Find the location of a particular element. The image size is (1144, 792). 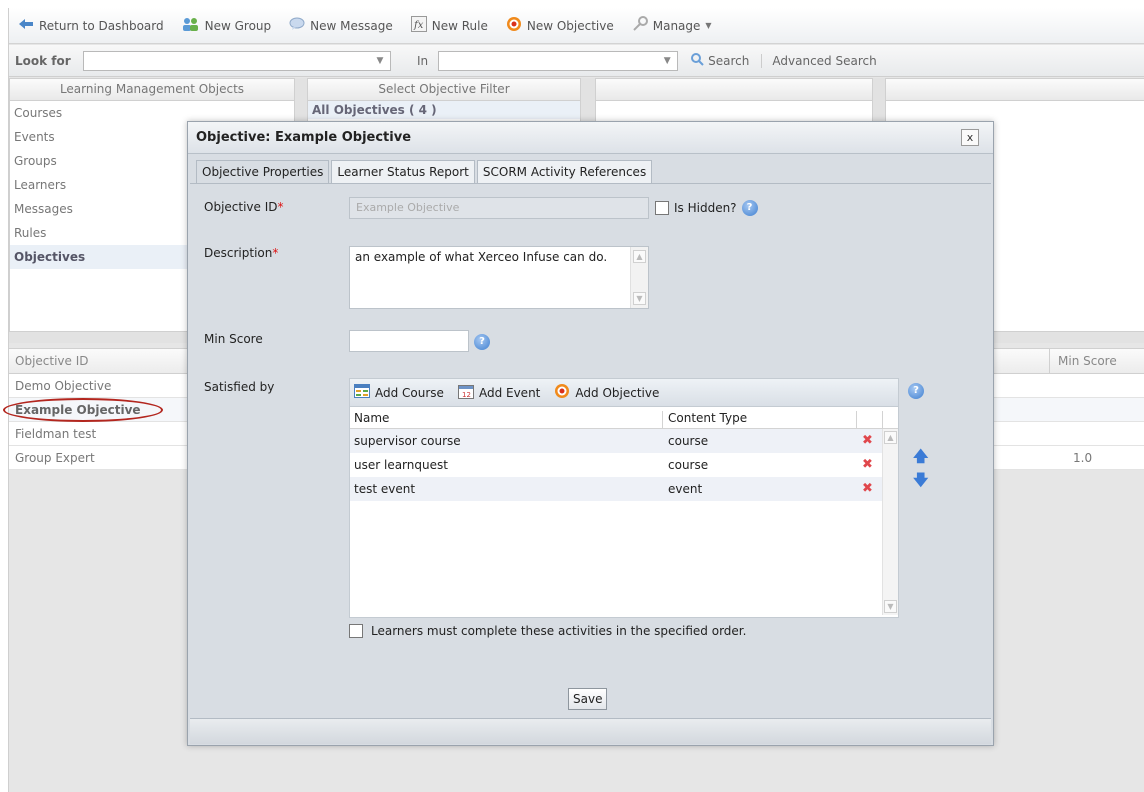

svg-text: 12 is located at coordinates (466, 395).